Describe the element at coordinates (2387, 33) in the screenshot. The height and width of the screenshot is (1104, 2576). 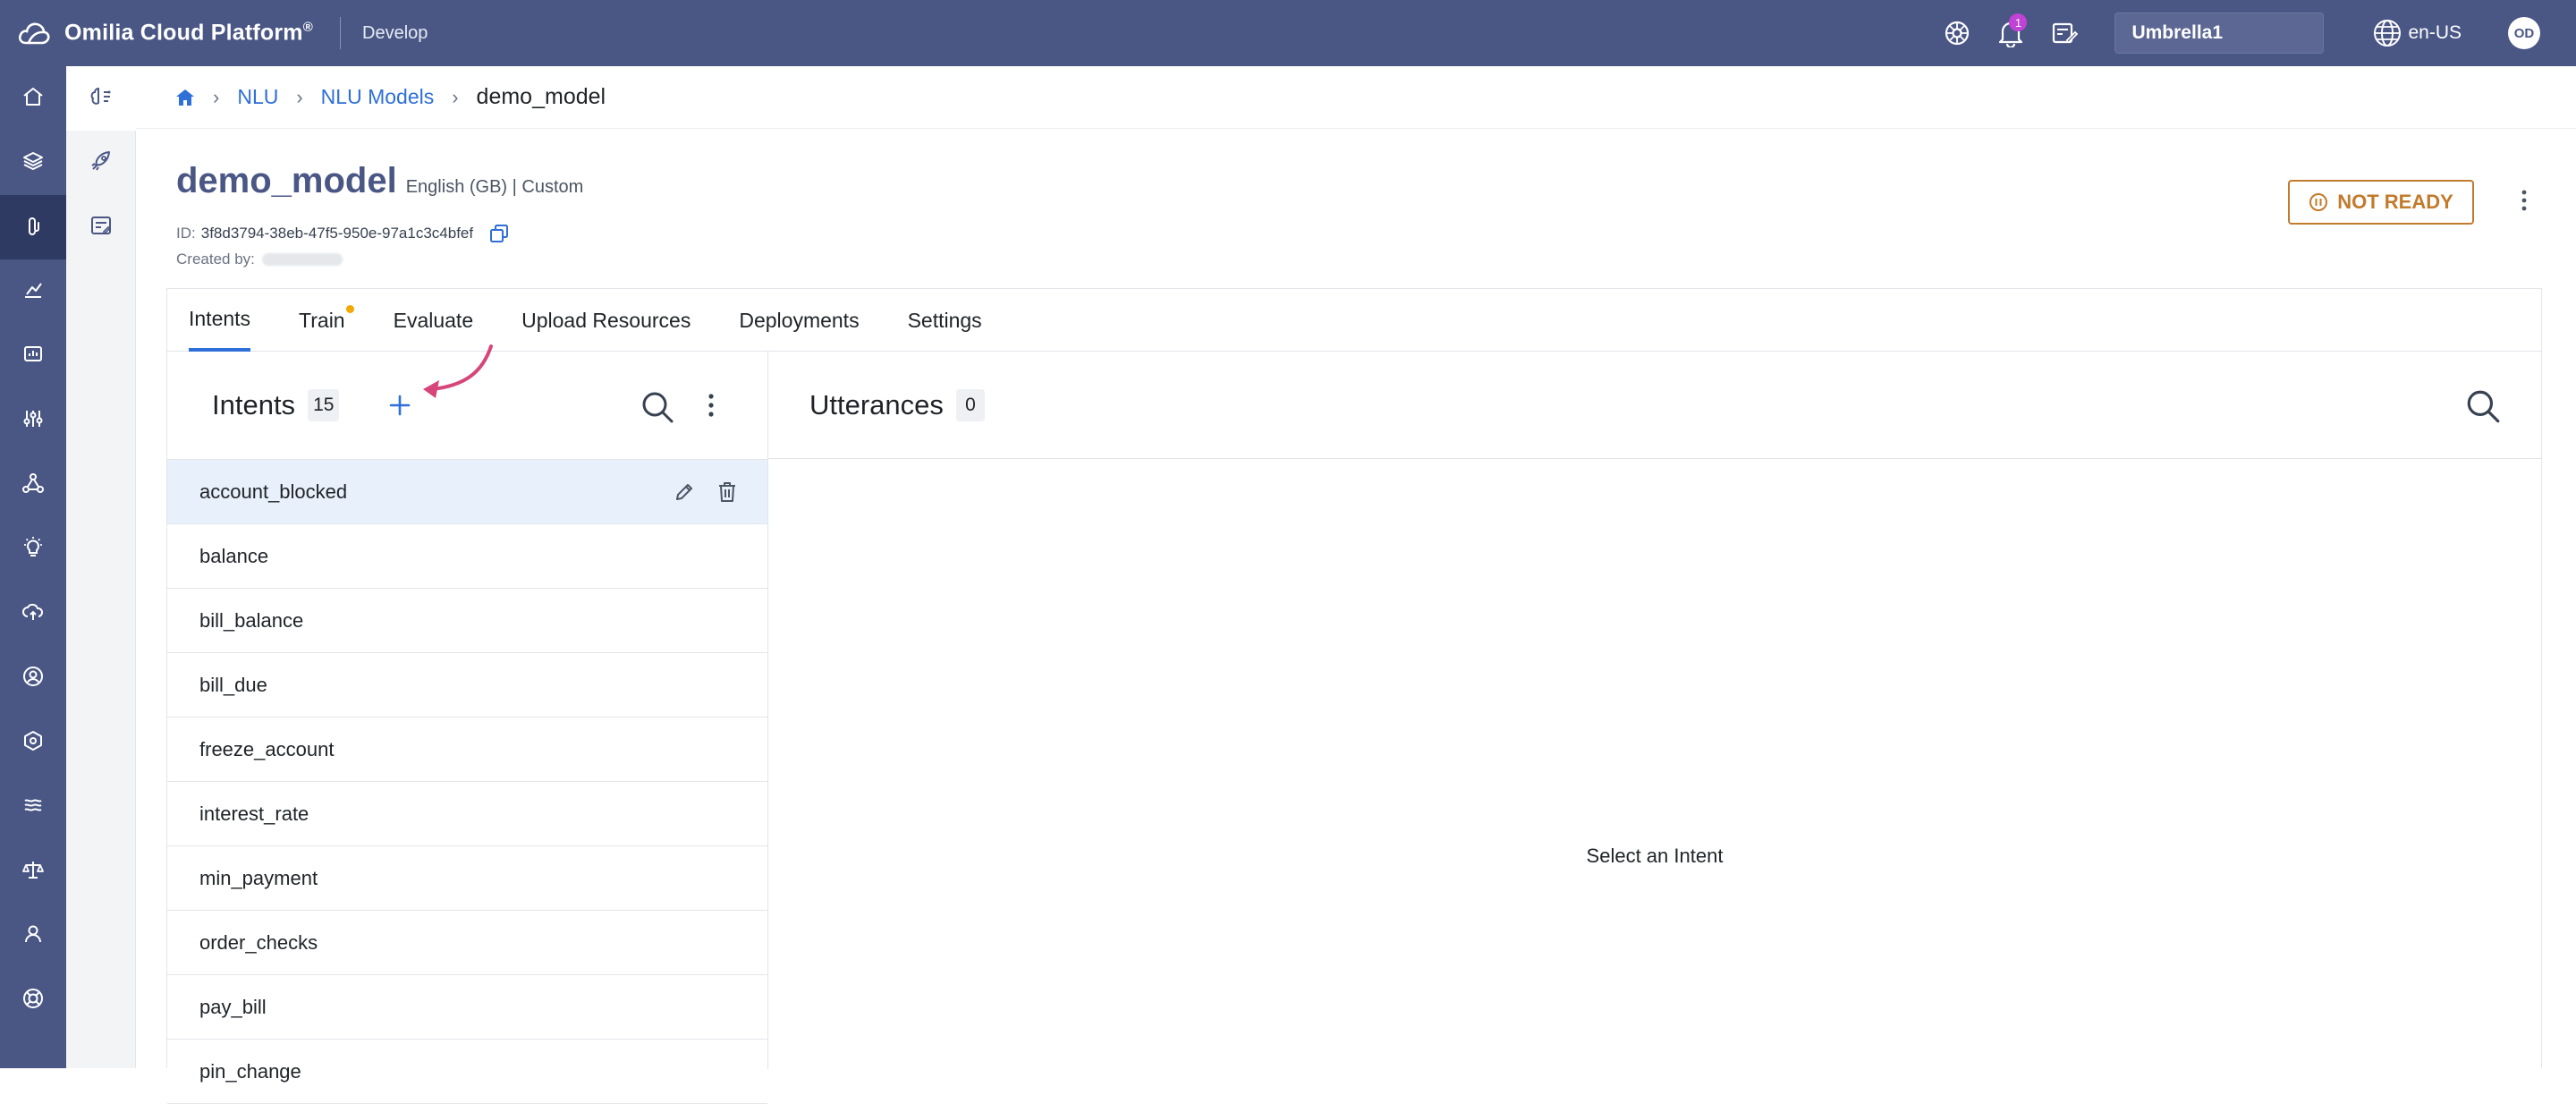
I see `globe-icon` at that location.